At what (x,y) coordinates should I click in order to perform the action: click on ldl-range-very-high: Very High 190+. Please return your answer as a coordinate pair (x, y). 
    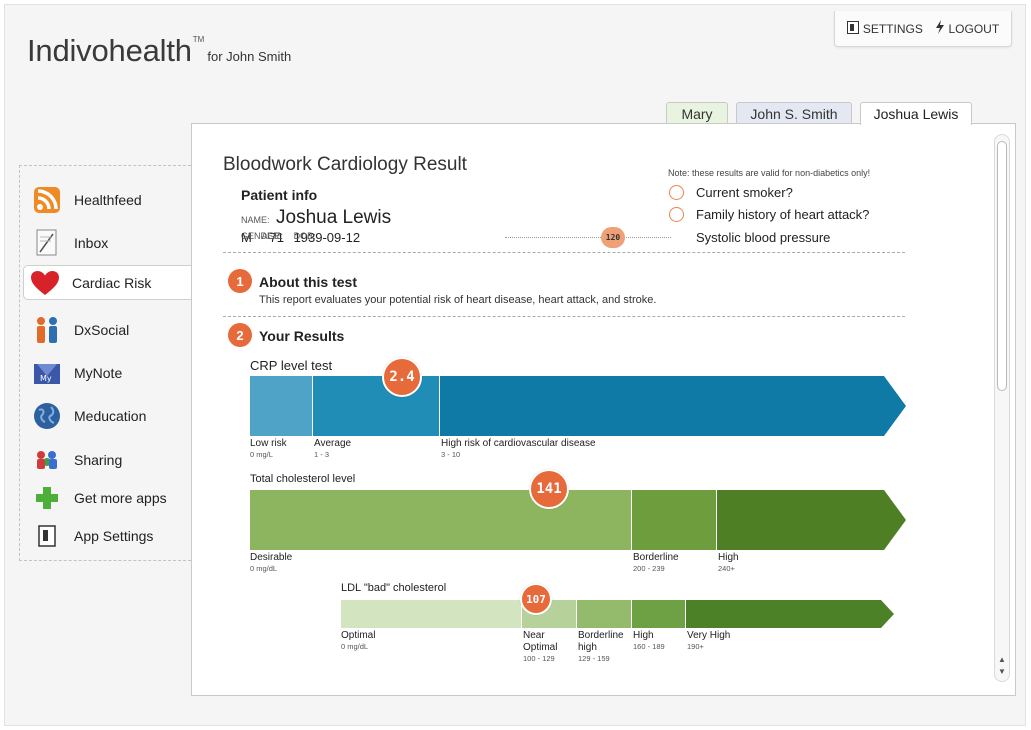
    Looking at the image, I should click on (708, 641).